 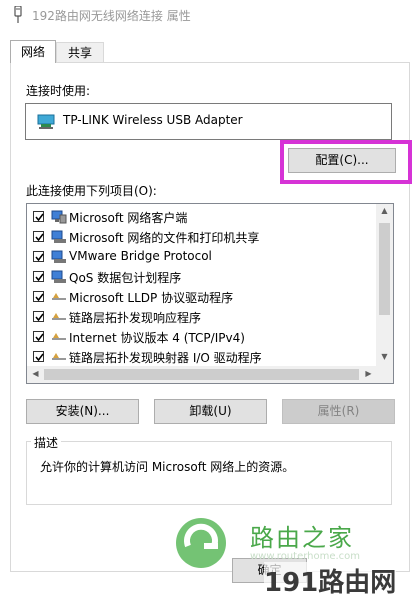 I want to click on item-label: QoS 数据包计划程序, so click(x=125, y=278).